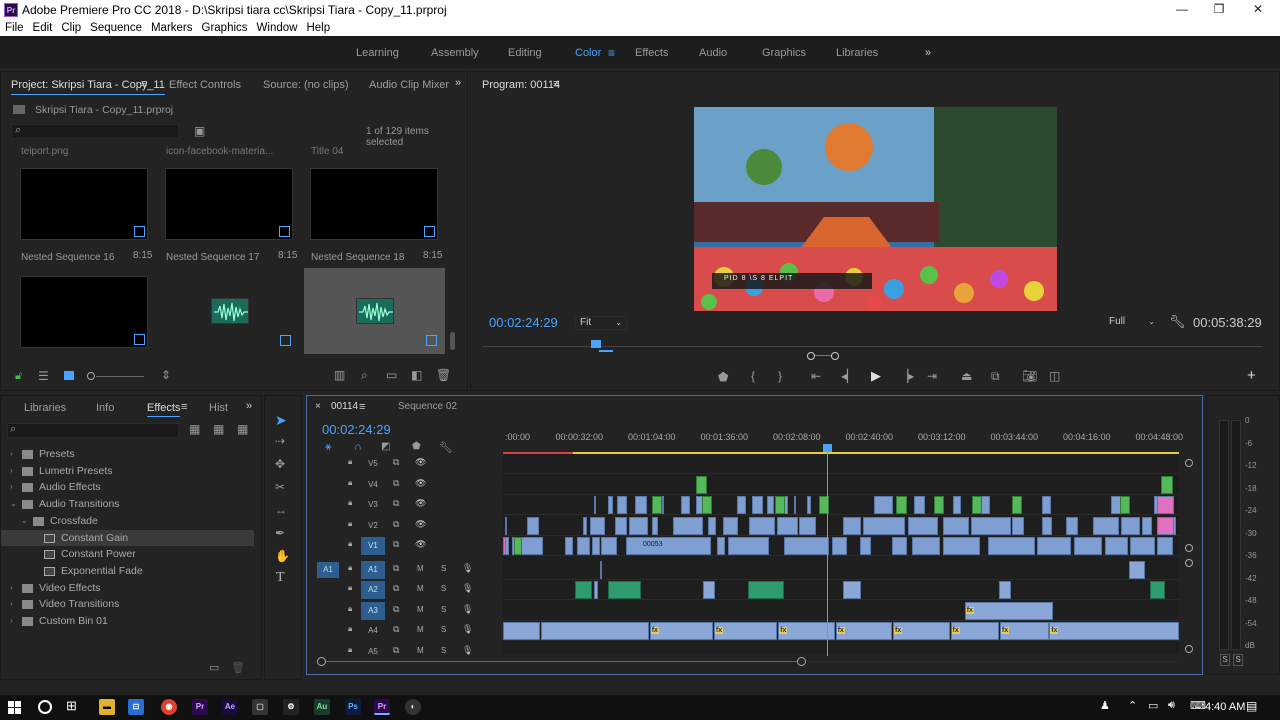  What do you see at coordinates (1105, 705) in the screenshot?
I see `people-icon: ♟` at bounding box center [1105, 705].